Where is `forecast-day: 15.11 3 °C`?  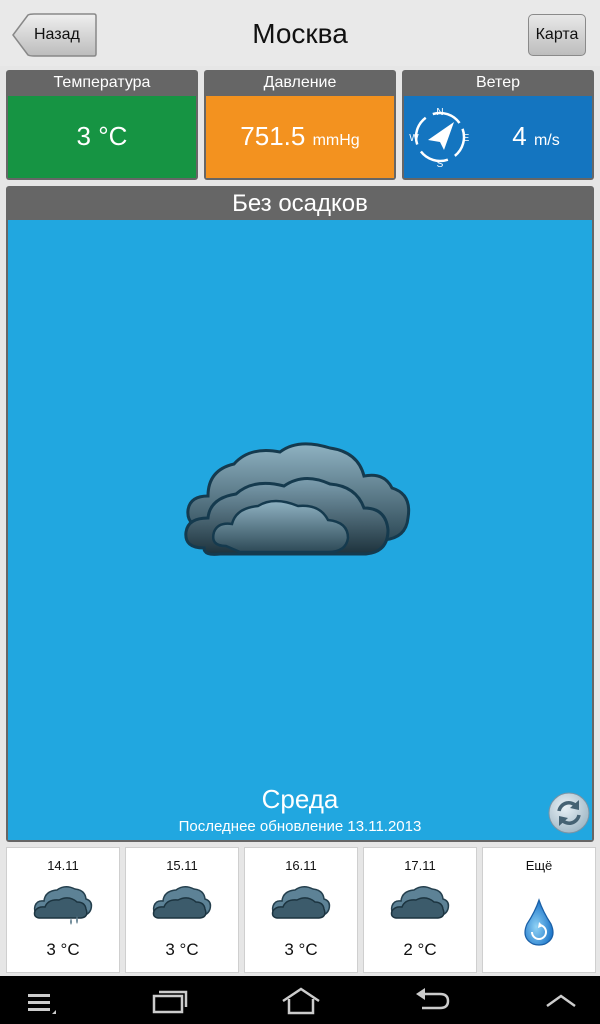 forecast-day: 15.11 3 °C is located at coordinates (182, 910).